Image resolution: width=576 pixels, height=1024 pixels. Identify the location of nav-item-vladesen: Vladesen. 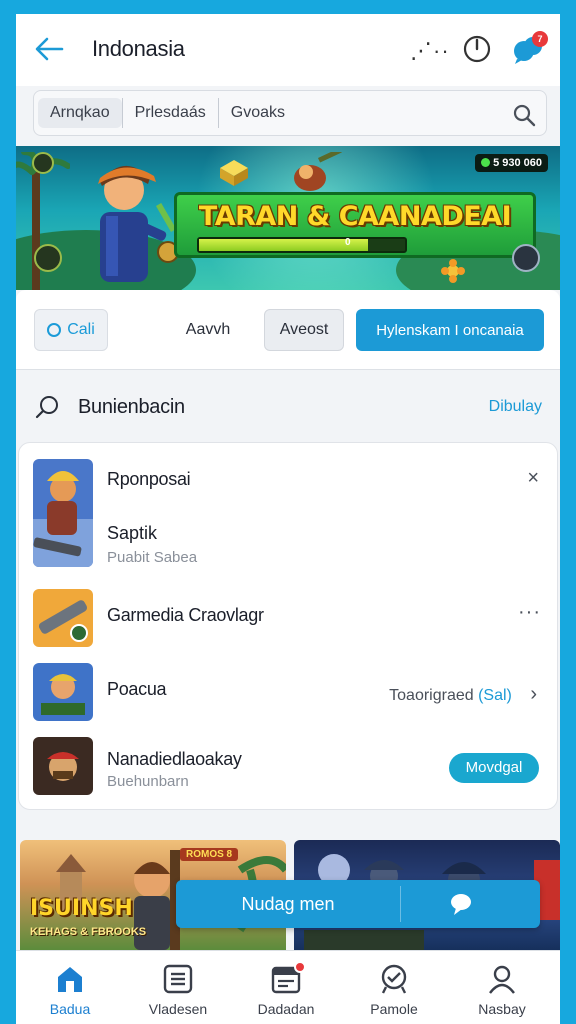
(178, 987).